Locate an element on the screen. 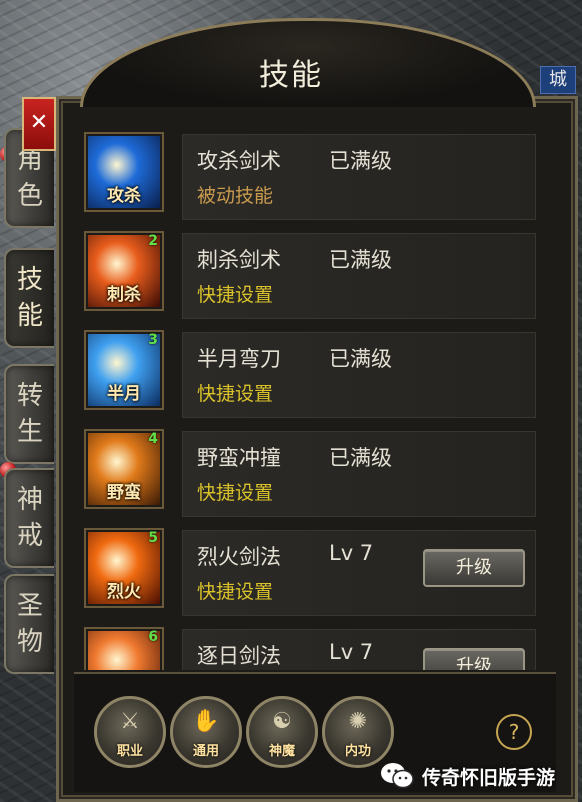  skill-name: 野蛮冲撞 is located at coordinates (239, 458).